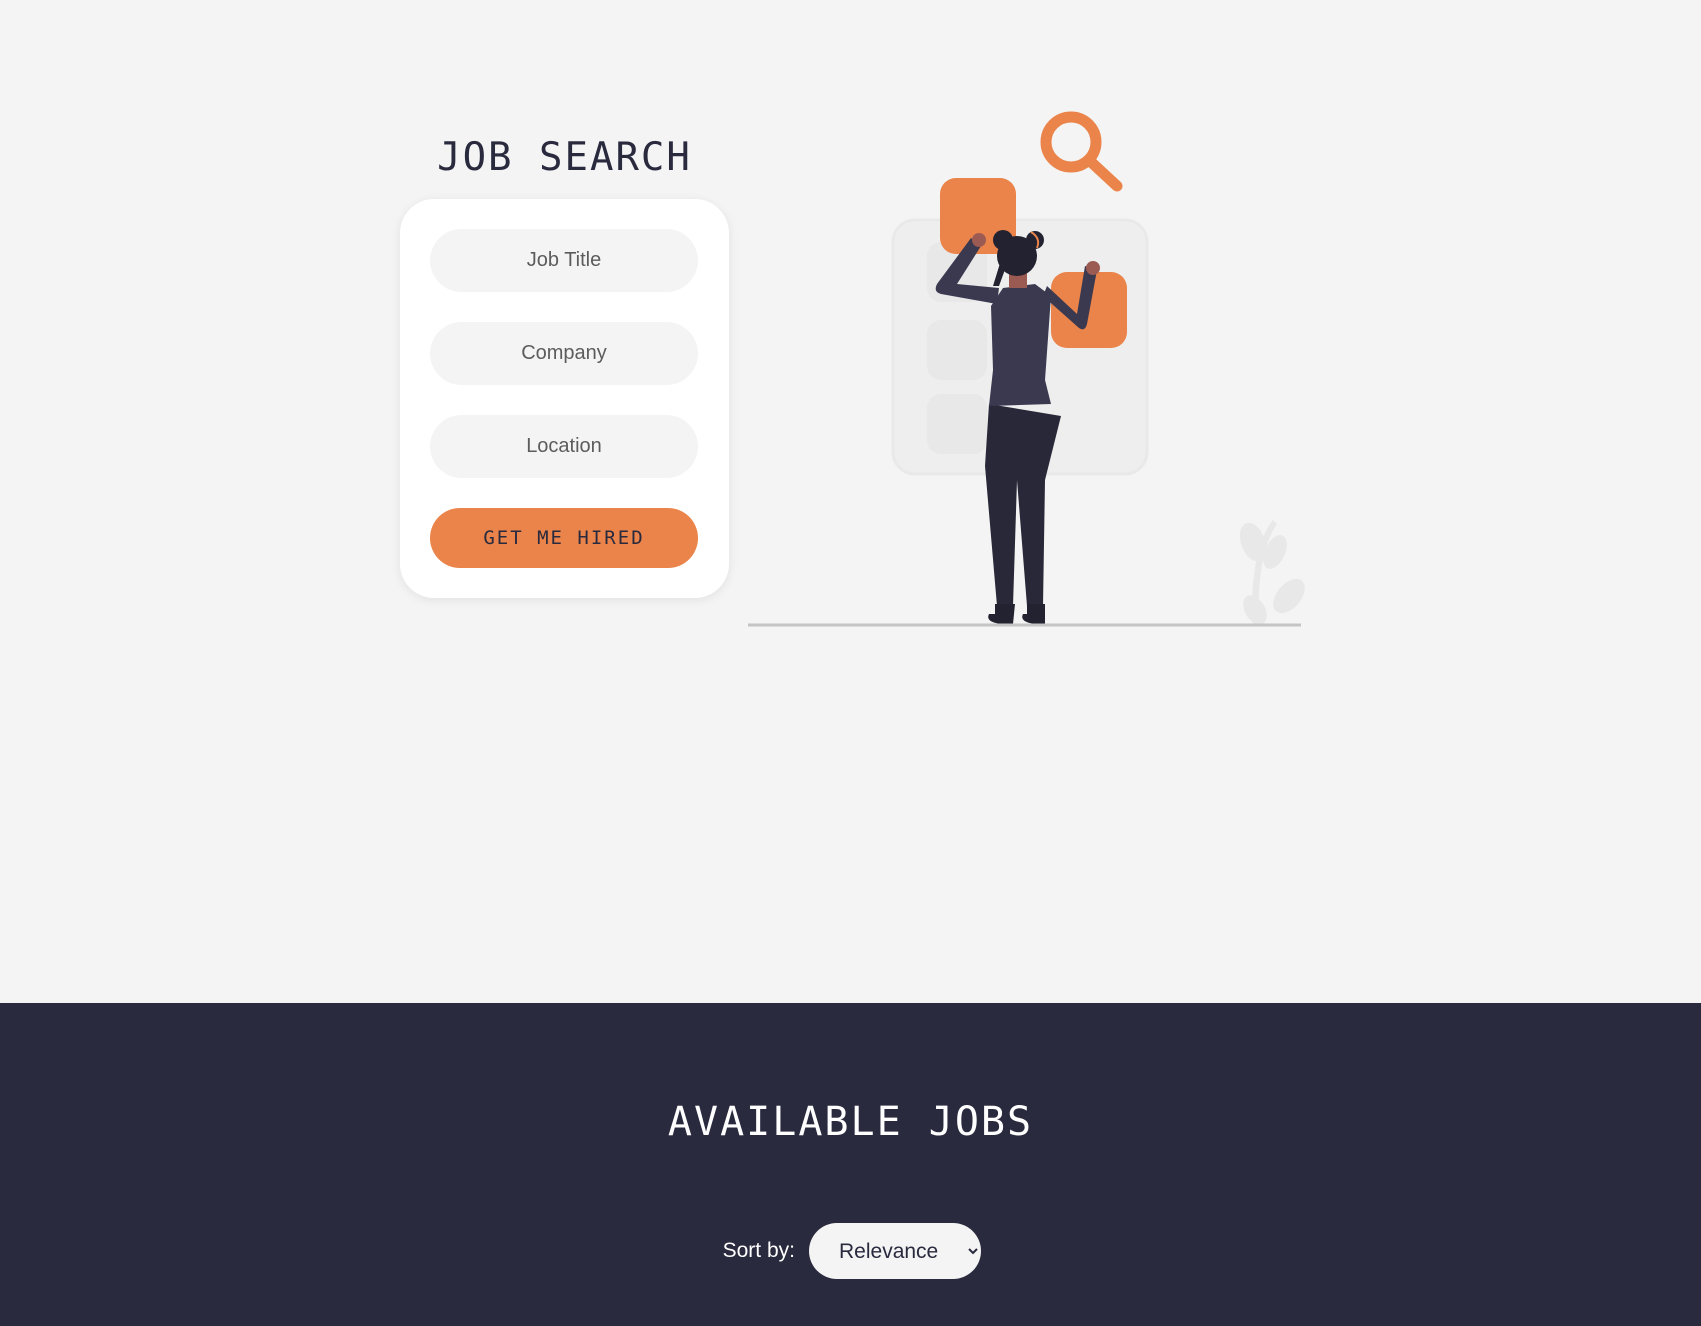 This screenshot has height=1326, width=1701. Describe the element at coordinates (564, 260) in the screenshot. I see `job-title-input` at that location.